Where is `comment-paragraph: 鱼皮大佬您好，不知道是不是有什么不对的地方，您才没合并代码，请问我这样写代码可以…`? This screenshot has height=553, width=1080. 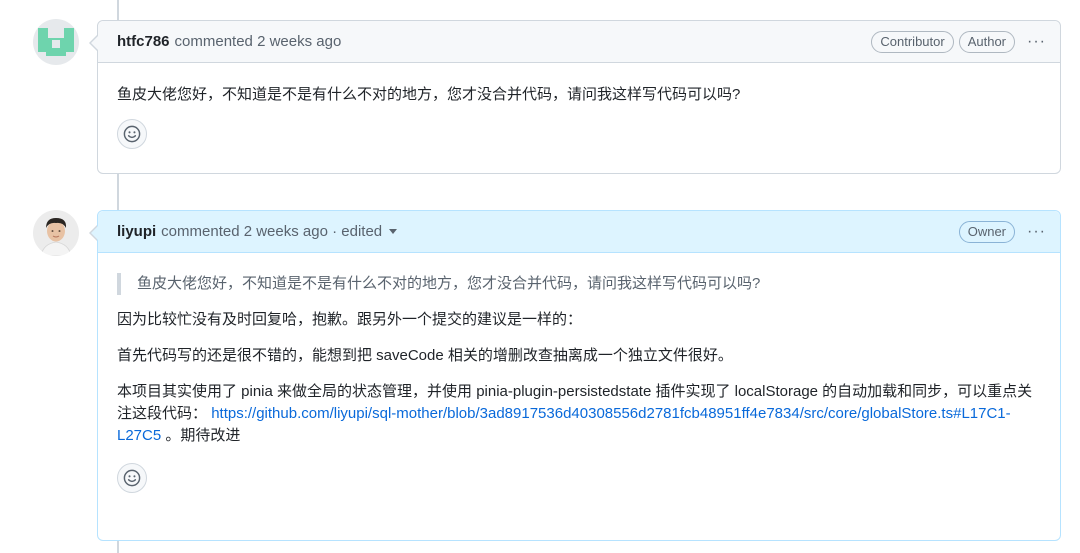 comment-paragraph: 鱼皮大佬您好，不知道是不是有什么不对的地方，您才没合并代码，请问我这样写代码可以… is located at coordinates (429, 94).